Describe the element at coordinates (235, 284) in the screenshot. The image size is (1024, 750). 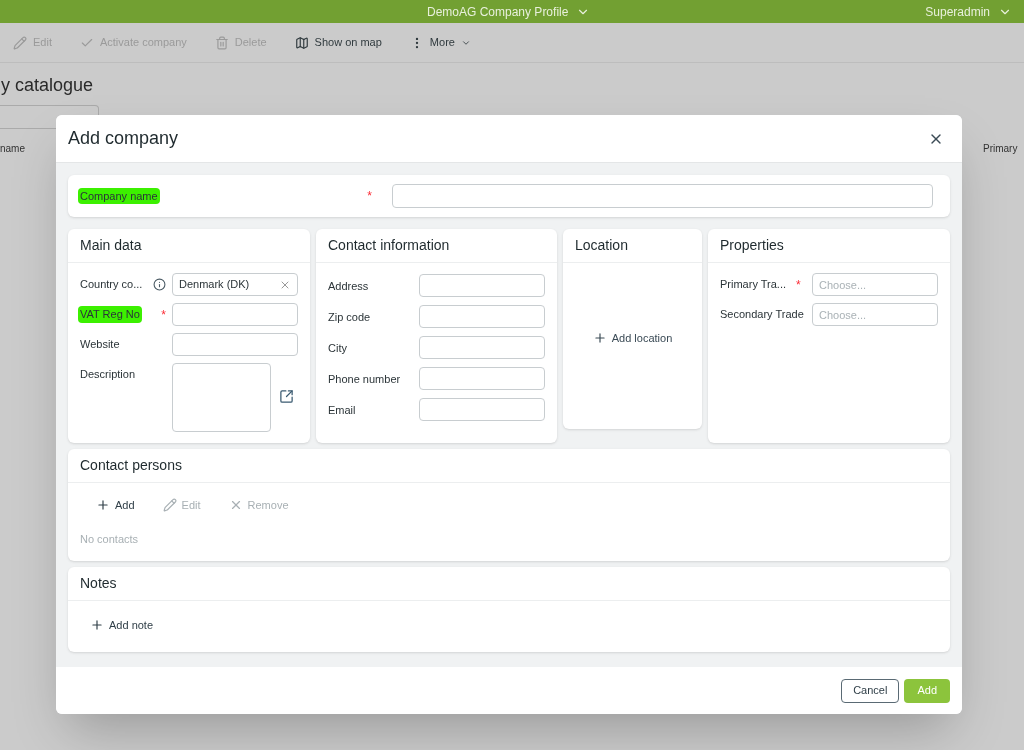
I see `country-select: Denmark (DK)` at that location.